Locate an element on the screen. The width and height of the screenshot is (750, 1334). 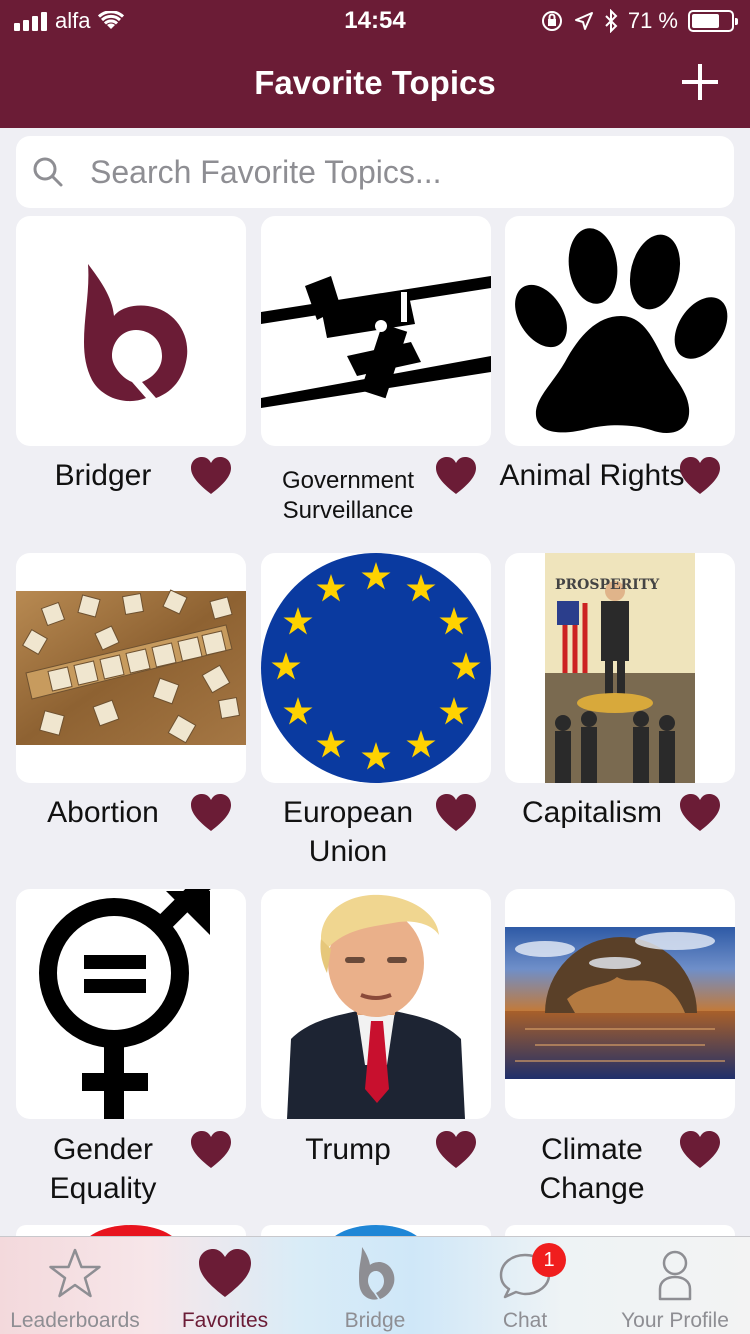
bridger-icon is located at coordinates (377, 1273).